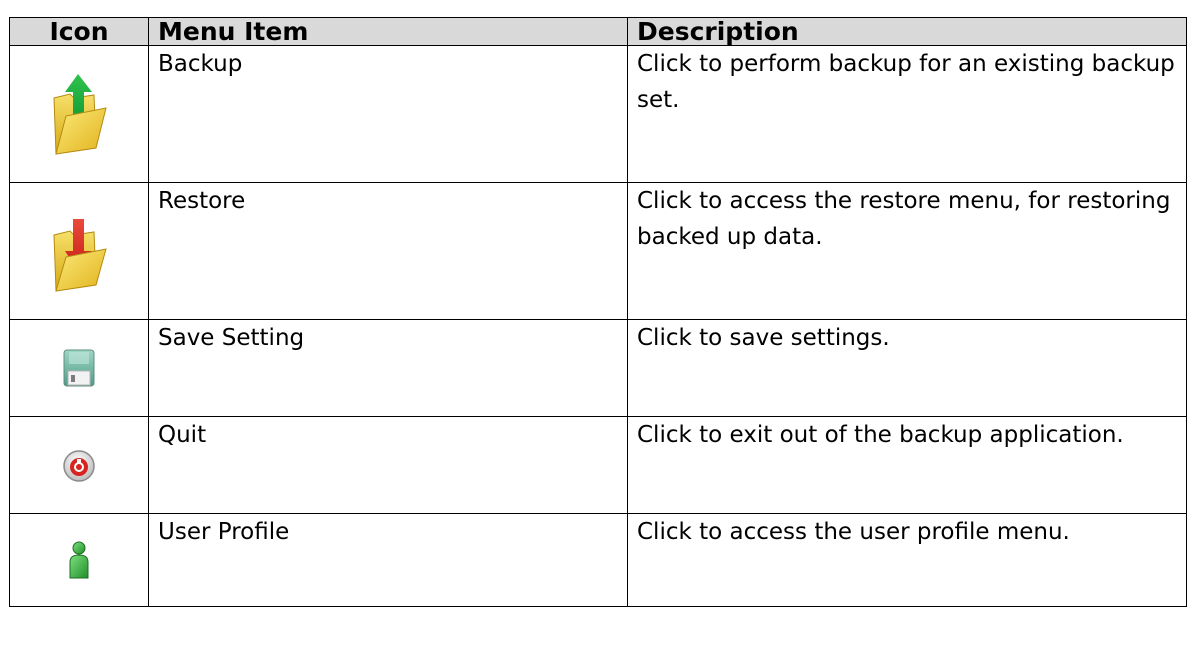  What do you see at coordinates (388, 251) in the screenshot?
I see `menu-item-restore: Restore` at bounding box center [388, 251].